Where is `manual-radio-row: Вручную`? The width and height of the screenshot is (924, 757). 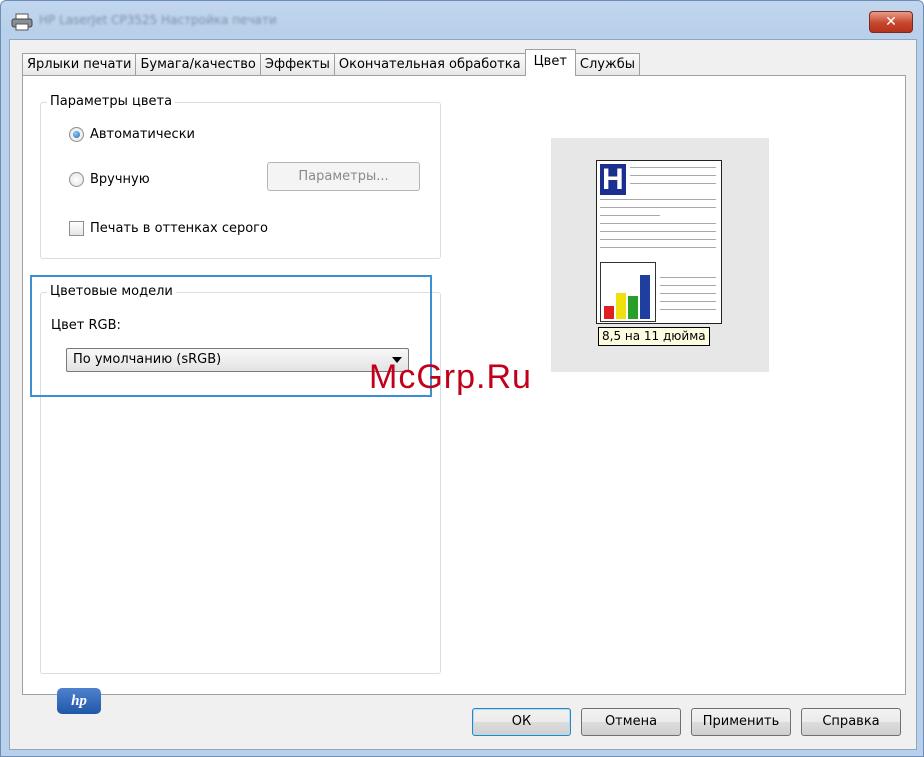
manual-radio-row: Вручную is located at coordinates (109, 179).